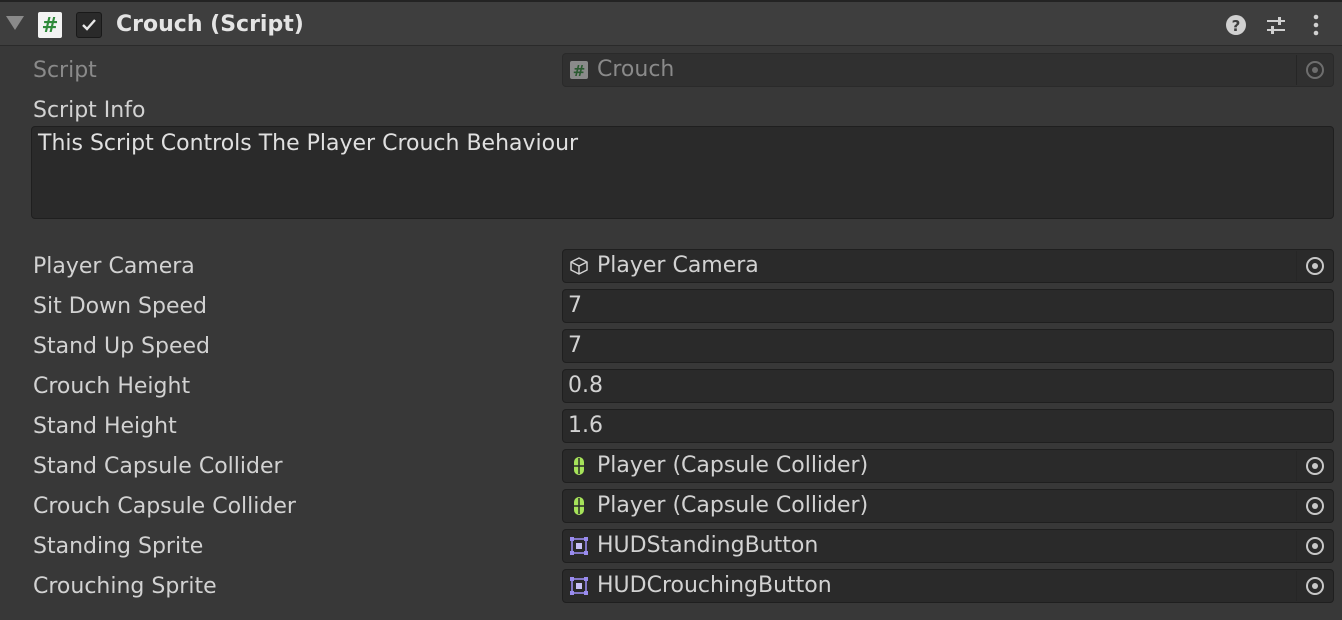 Image resolution: width=1342 pixels, height=620 pixels. What do you see at coordinates (733, 465) in the screenshot?
I see `stand-capsule-collider-value: Player (Capsule Collider)` at bounding box center [733, 465].